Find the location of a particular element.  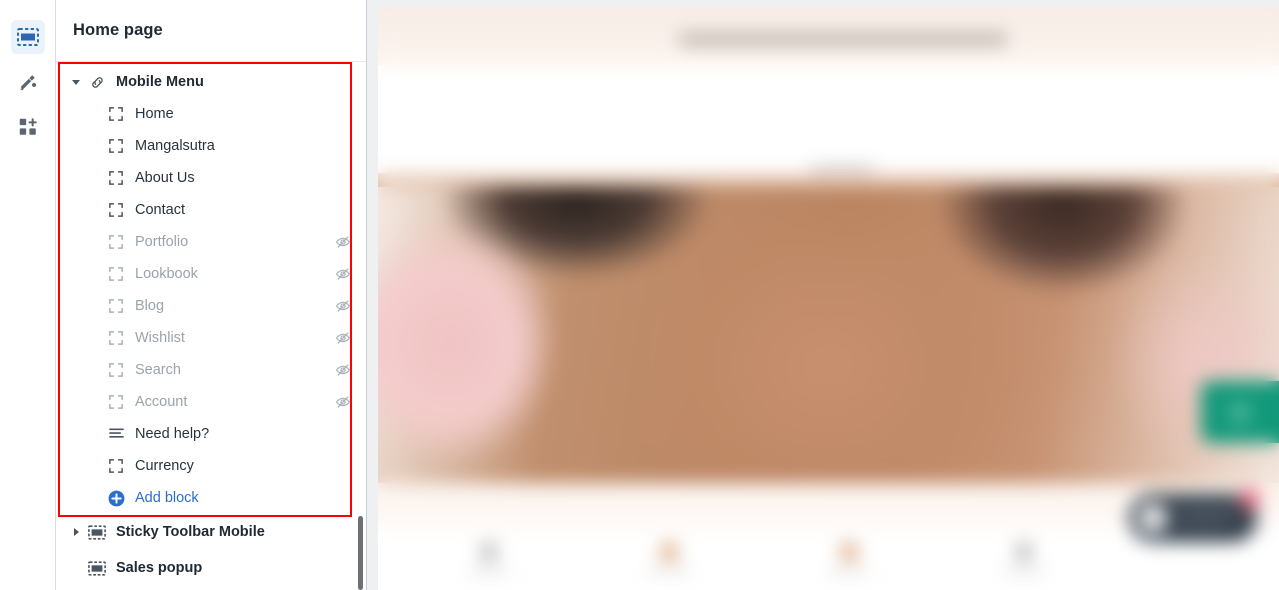

block-row-search: Search is located at coordinates (211, 370).